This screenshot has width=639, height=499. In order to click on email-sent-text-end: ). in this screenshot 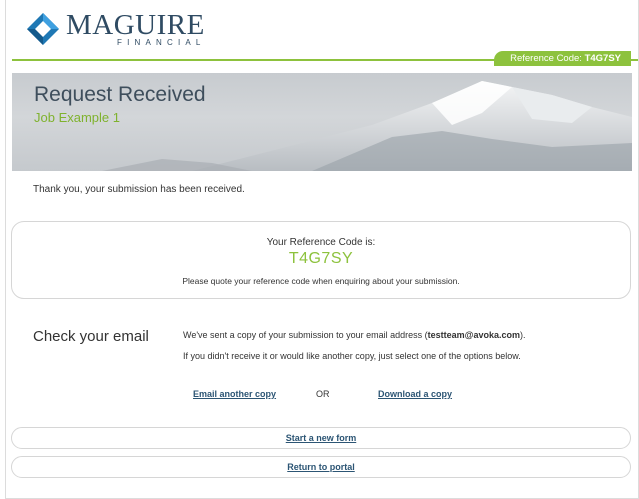, I will do `click(523, 335)`.